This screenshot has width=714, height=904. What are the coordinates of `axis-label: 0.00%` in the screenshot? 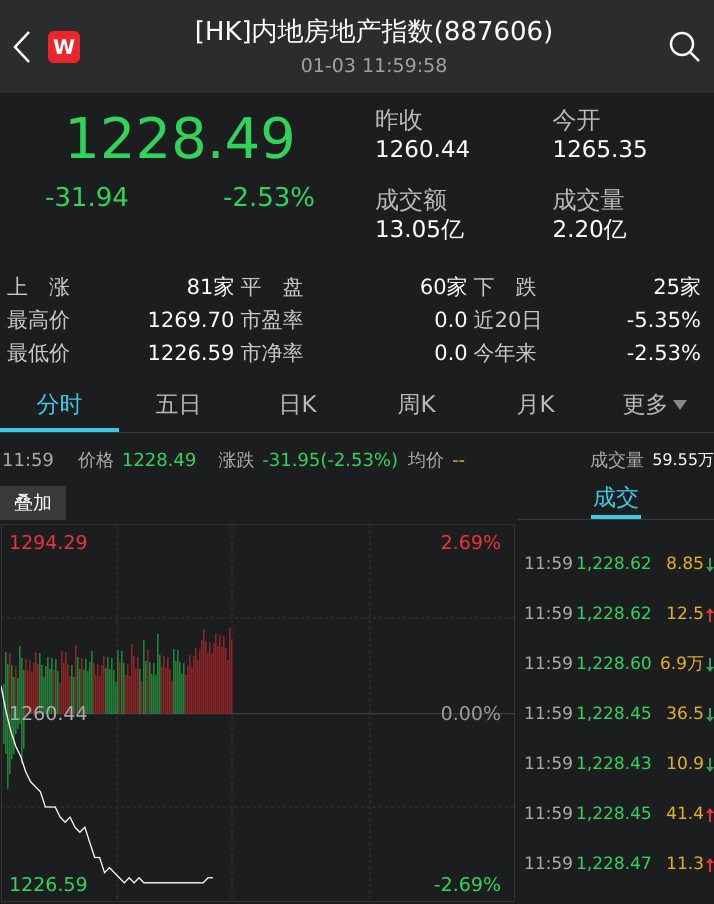 It's located at (470, 713).